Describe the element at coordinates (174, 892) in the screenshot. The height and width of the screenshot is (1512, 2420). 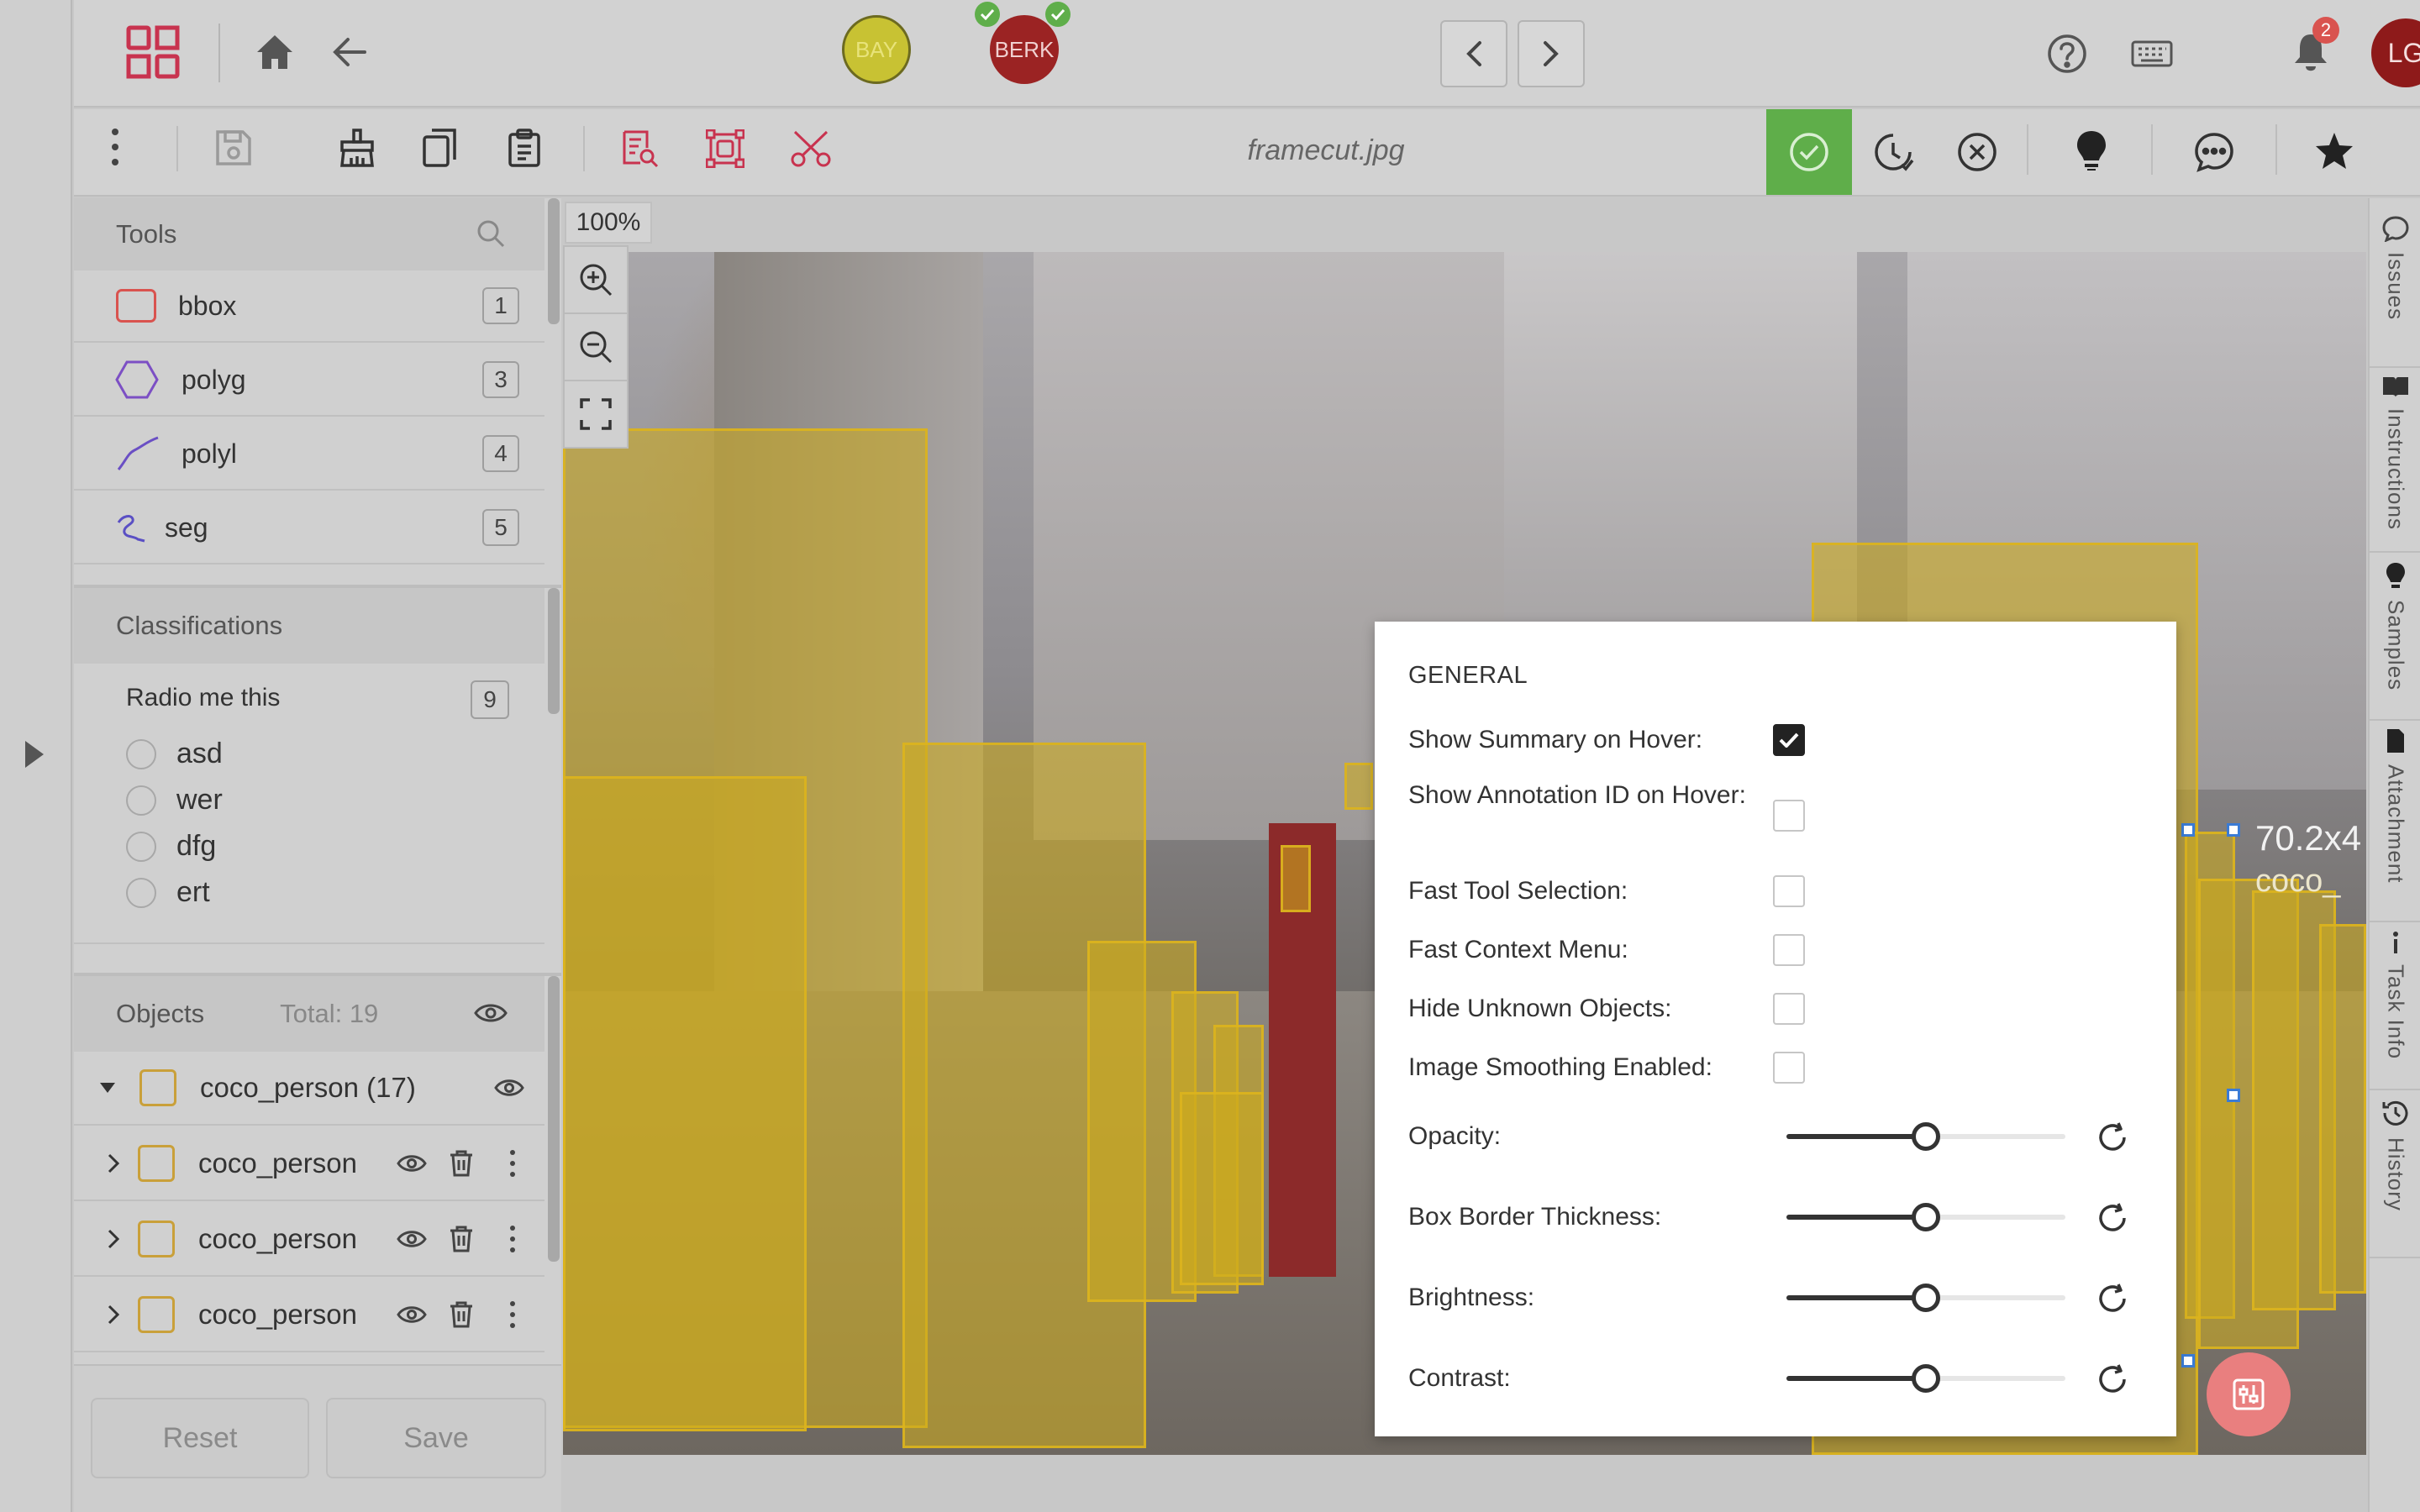
I see `radio-option: ert` at that location.